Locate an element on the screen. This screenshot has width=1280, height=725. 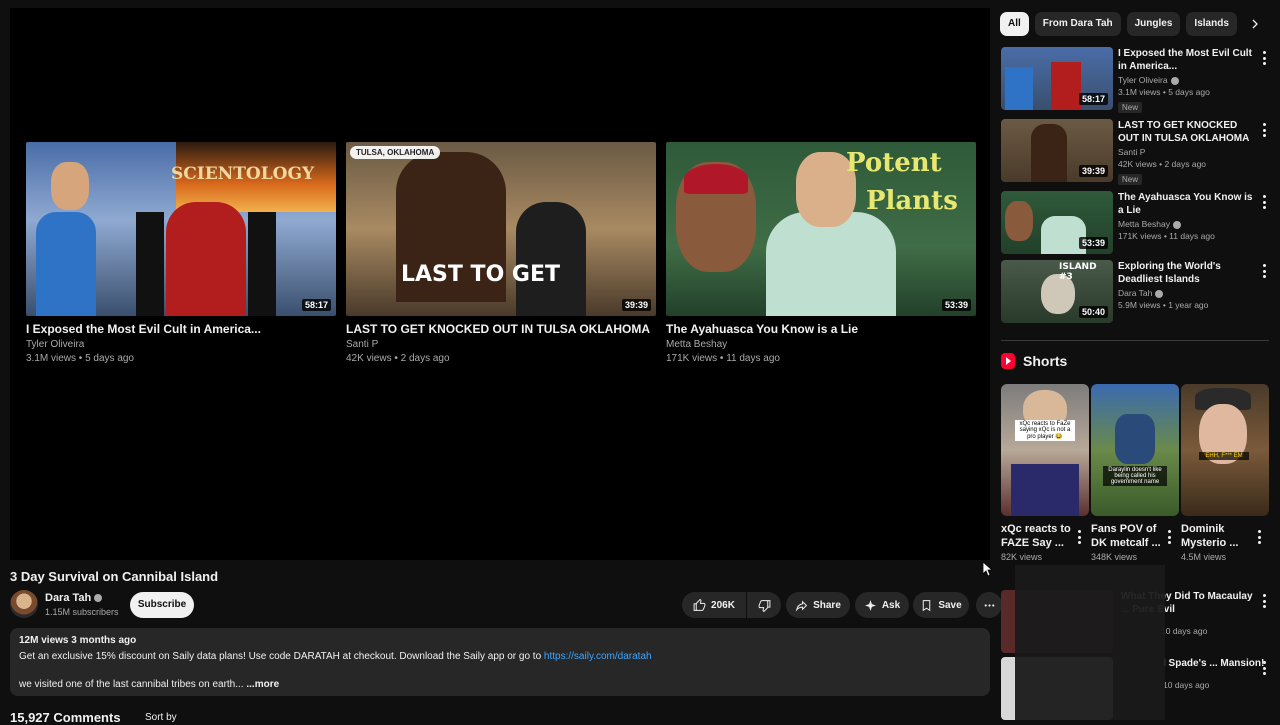
short-thumbnail: EHH, F*** EM is located at coordinates (1225, 450).